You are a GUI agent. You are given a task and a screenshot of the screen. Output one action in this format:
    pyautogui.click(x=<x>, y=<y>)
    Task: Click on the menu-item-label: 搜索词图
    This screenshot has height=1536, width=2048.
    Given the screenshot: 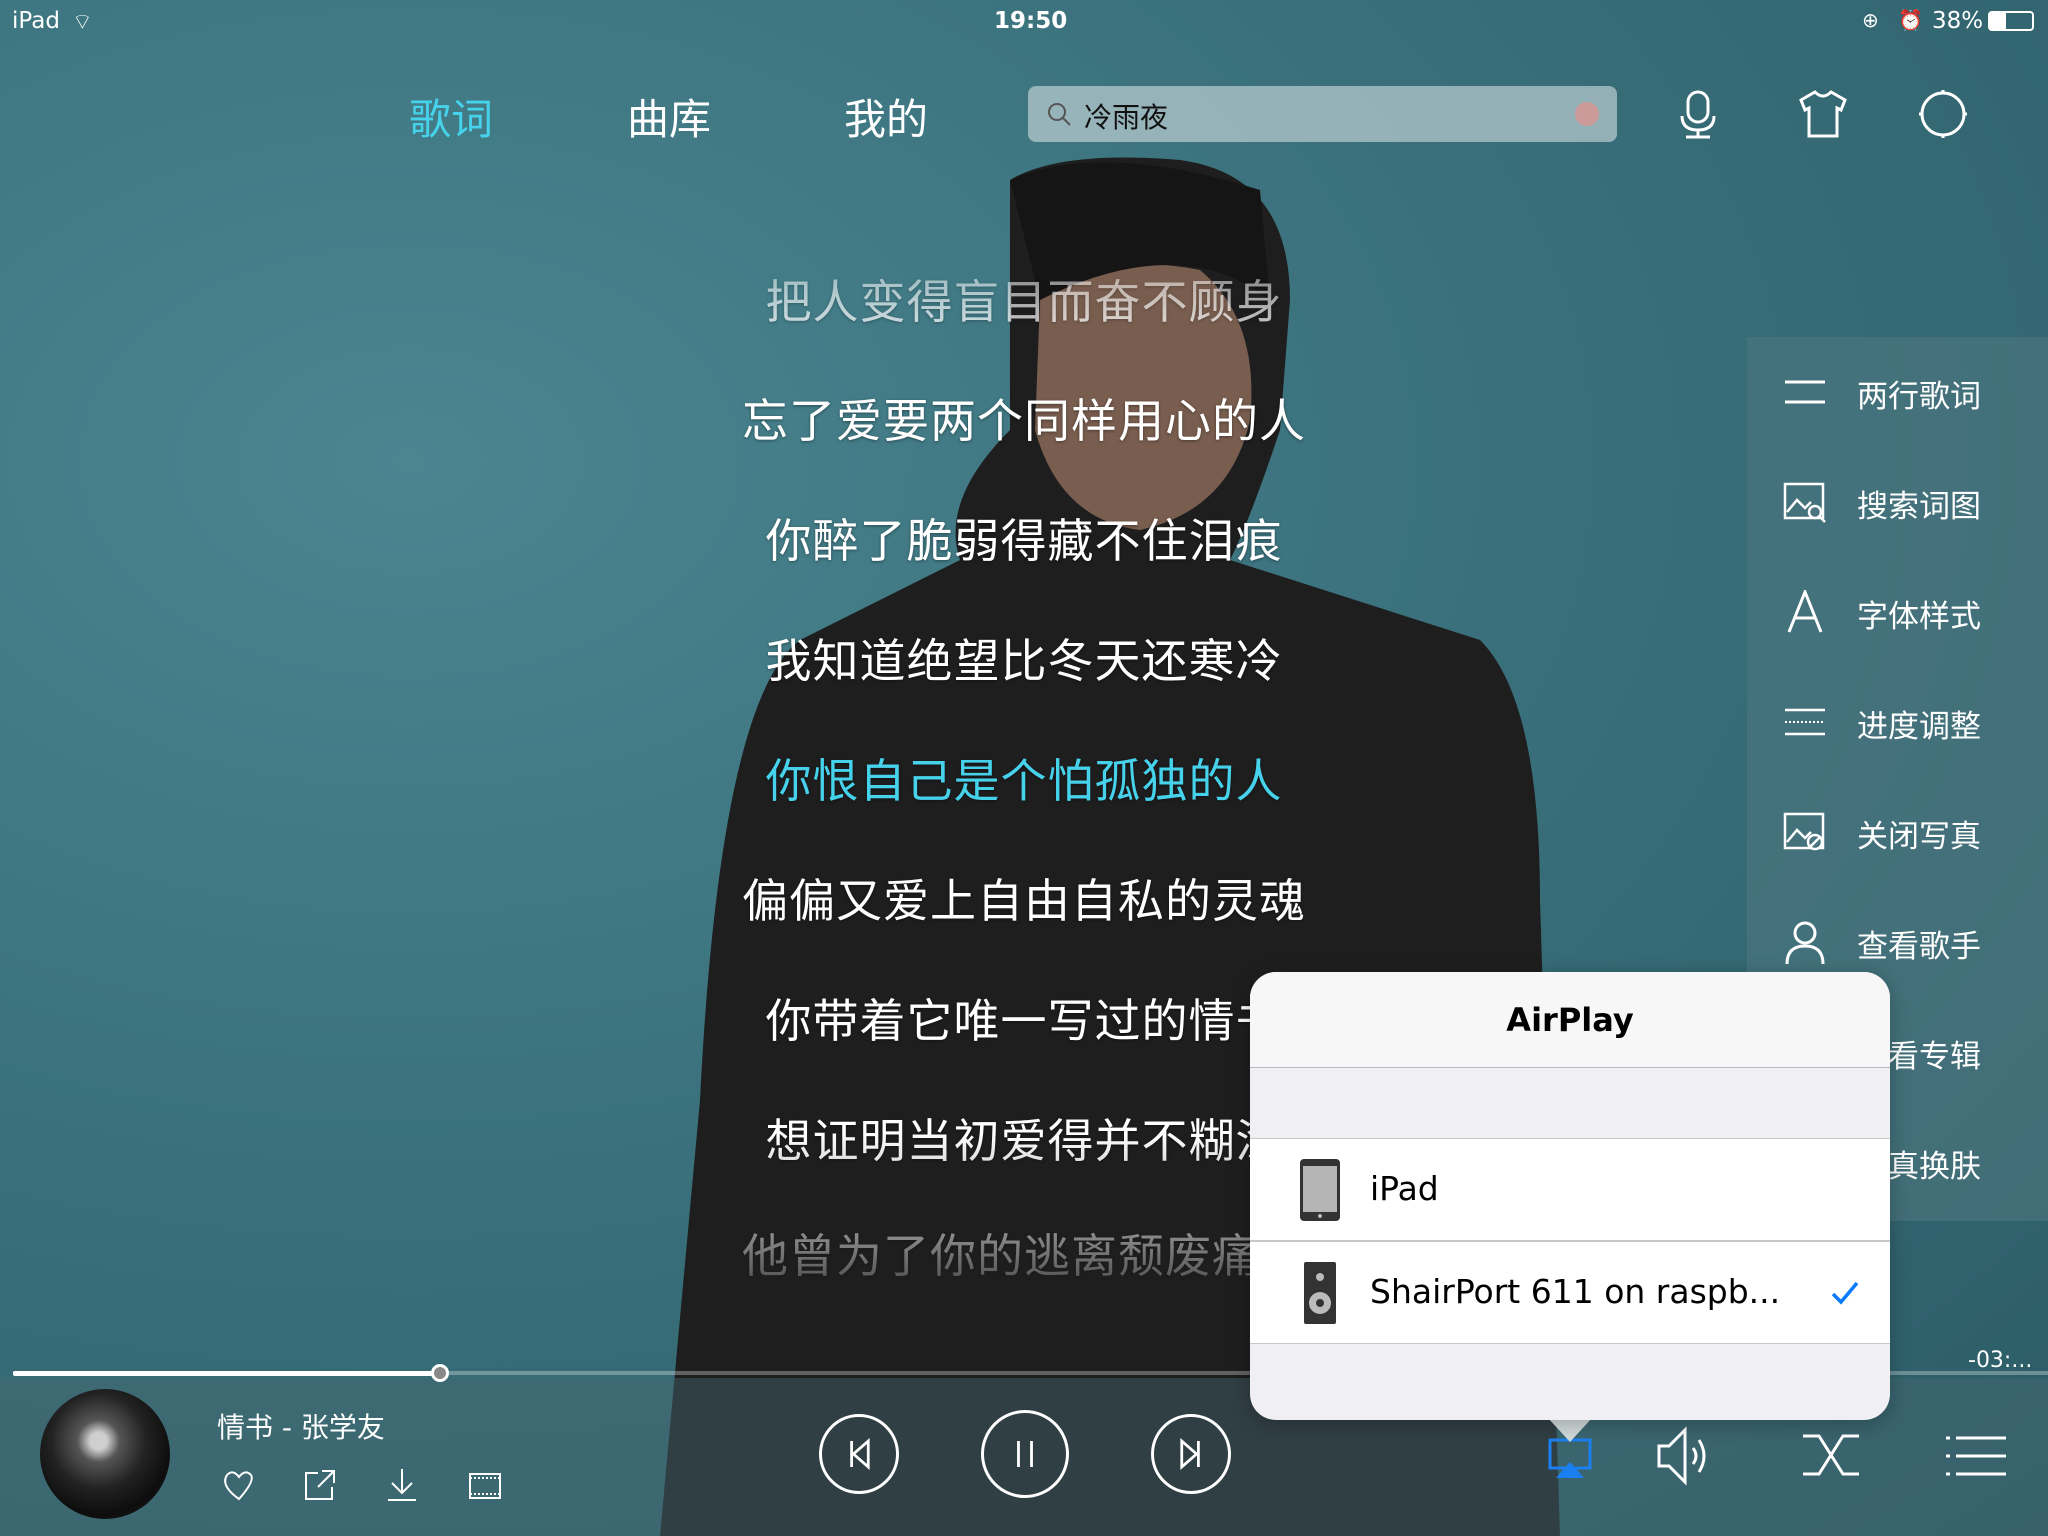 What is the action you would take?
    pyautogui.click(x=1919, y=507)
    